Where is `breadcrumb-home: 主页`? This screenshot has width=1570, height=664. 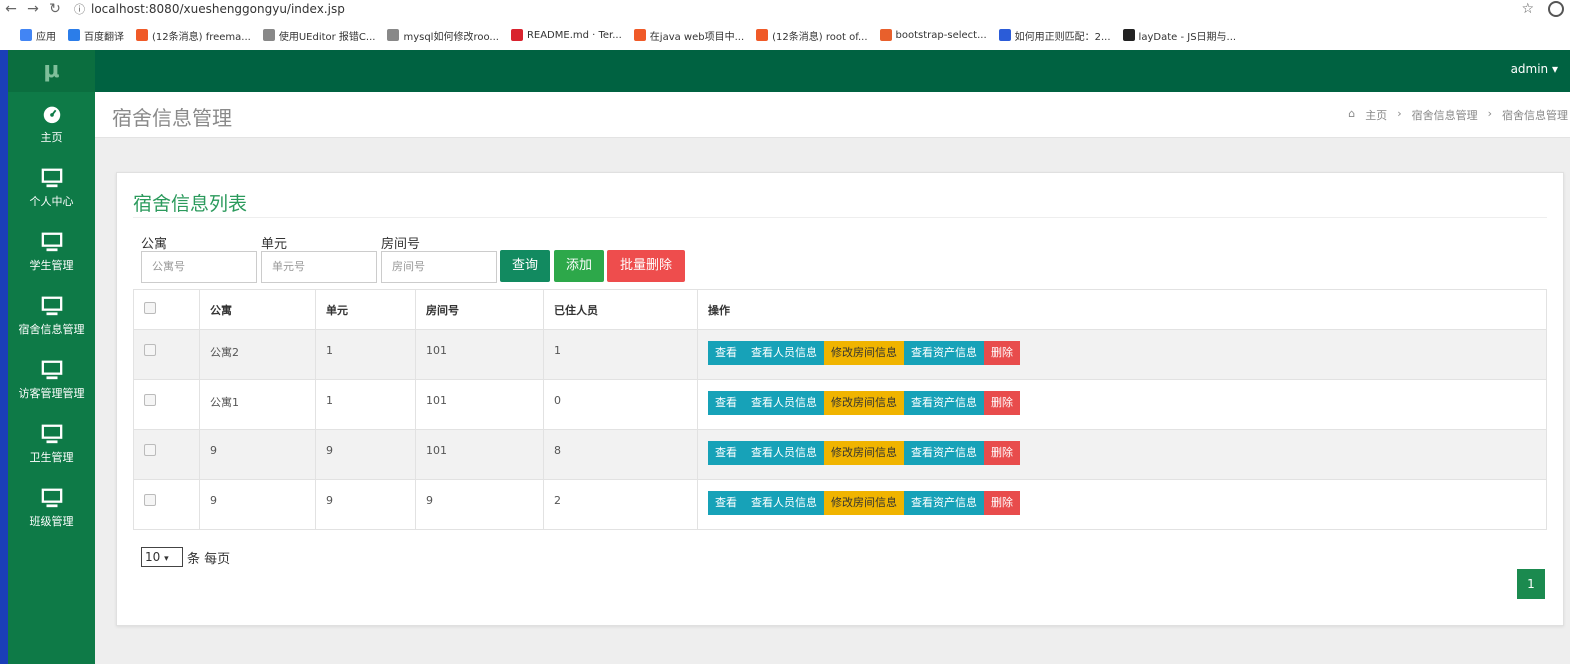
breadcrumb-home: 主页 is located at coordinates (1376, 115).